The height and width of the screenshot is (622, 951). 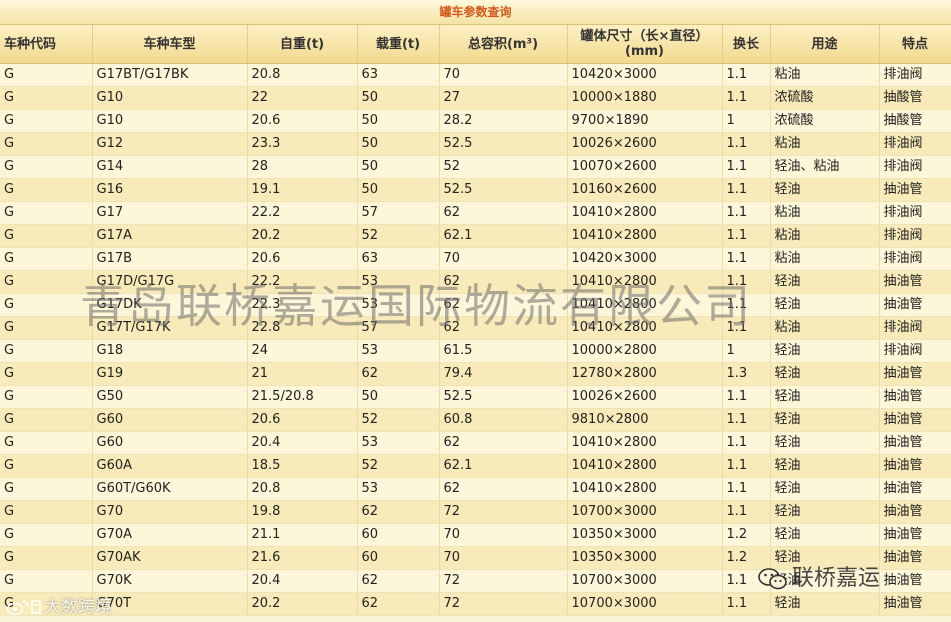 I want to click on table-cell: 粘油, so click(x=825, y=236).